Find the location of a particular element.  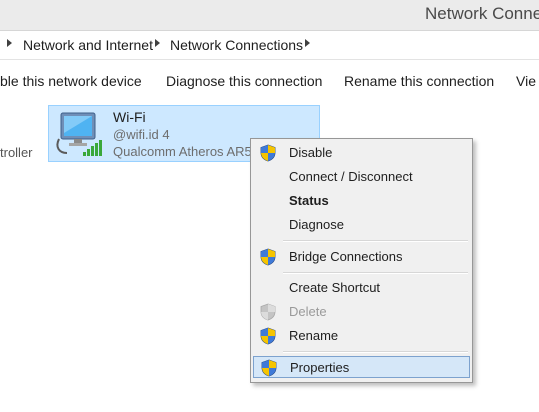

menu-item-label: Diagnose is located at coordinates (316, 224).